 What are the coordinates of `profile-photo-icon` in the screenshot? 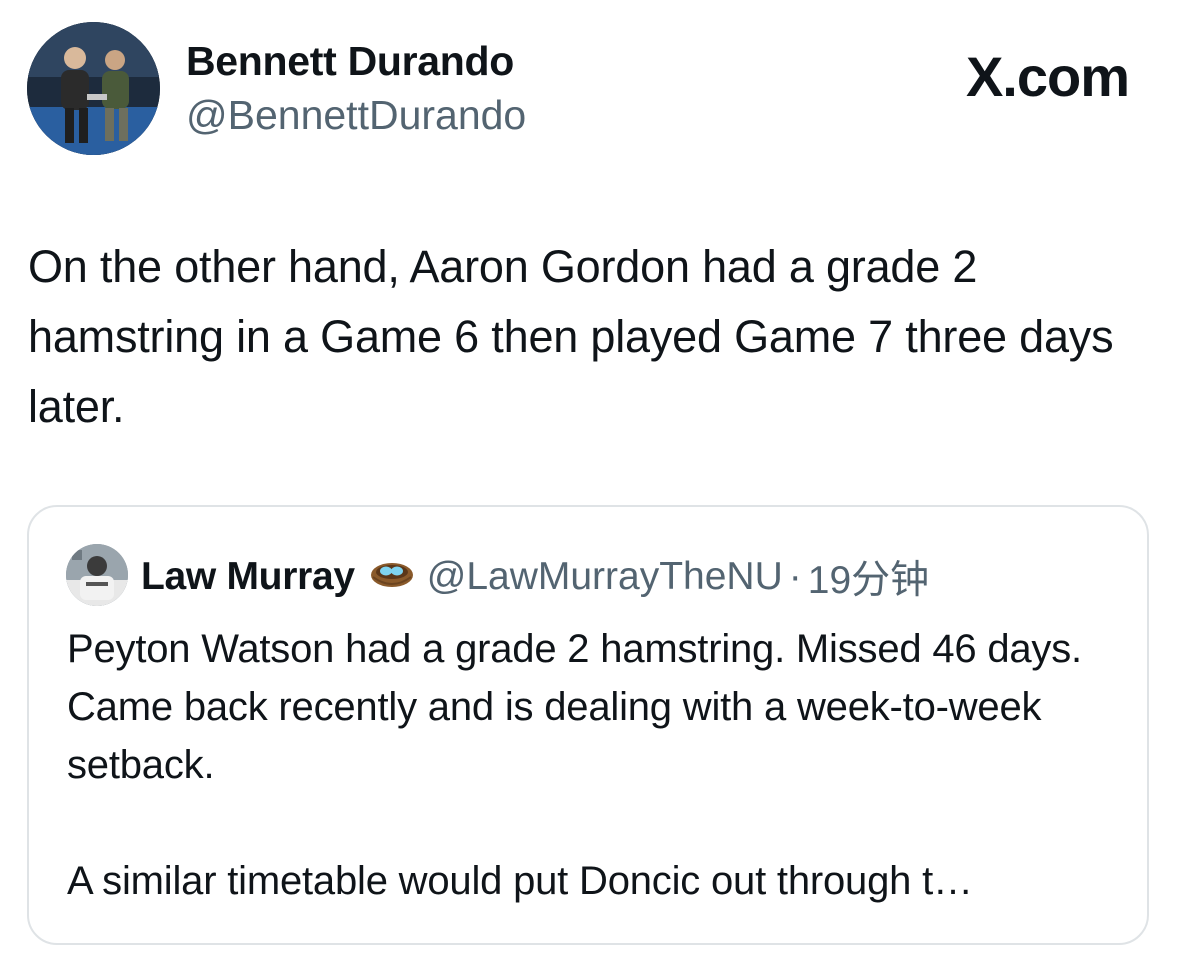 It's located at (93, 88).